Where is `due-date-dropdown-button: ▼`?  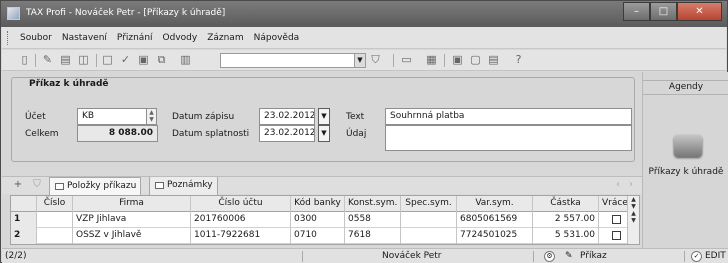 due-date-dropdown-button: ▼ is located at coordinates (324, 133).